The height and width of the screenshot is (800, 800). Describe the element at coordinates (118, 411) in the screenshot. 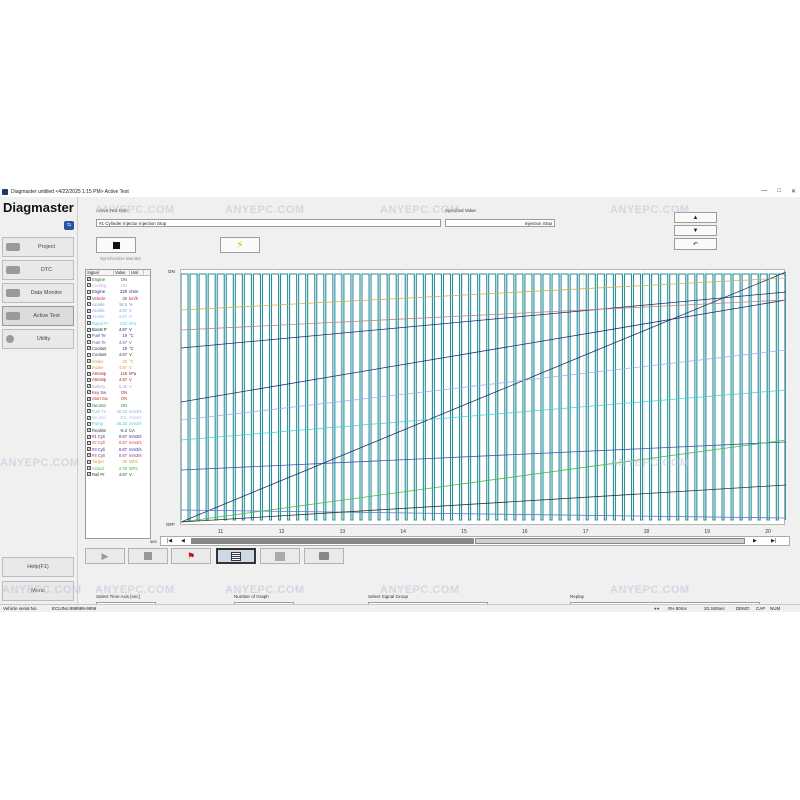

I see `signal-row: ✓ Fuel Tn 45.33 mm3/s` at that location.